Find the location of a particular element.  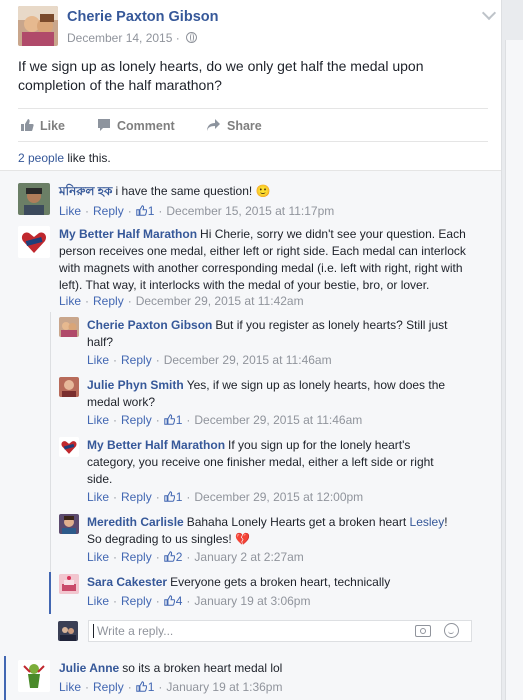

reply-actions: Like · Reply · December 29, 2015 at 11:46am is located at coordinates (209, 360).